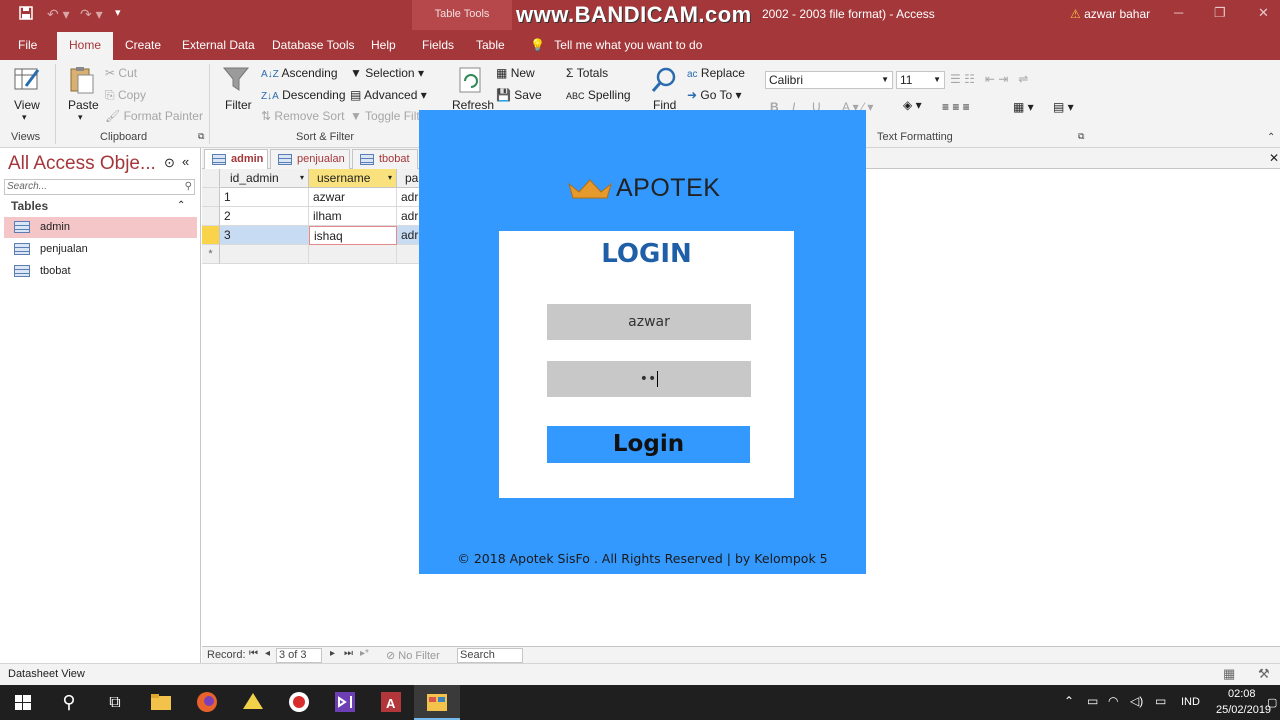 This screenshot has height=723, width=1280. What do you see at coordinates (616, 45) in the screenshot?
I see `tell-me-search: 💡 Tell me what you want to do` at bounding box center [616, 45].